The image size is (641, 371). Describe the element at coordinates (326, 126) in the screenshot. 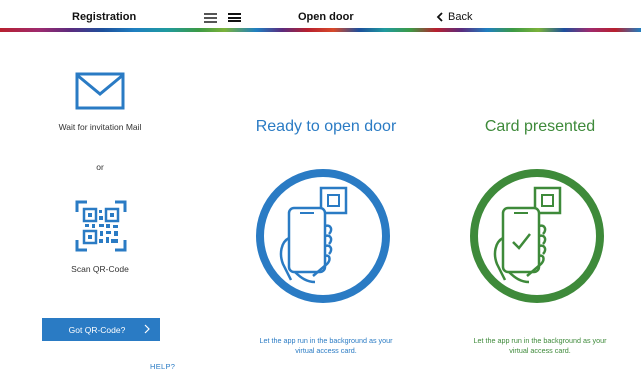

I see `ready-panel-title: Ready to open door` at that location.